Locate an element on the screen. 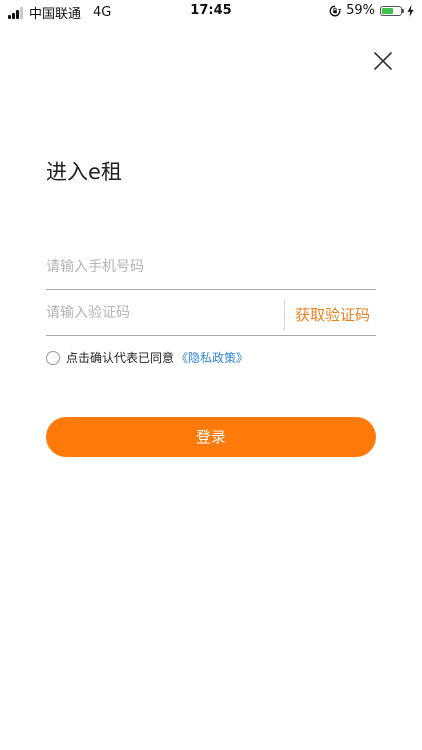  status-bar: 中国联通 4G 17:45 59% is located at coordinates (211, 11).